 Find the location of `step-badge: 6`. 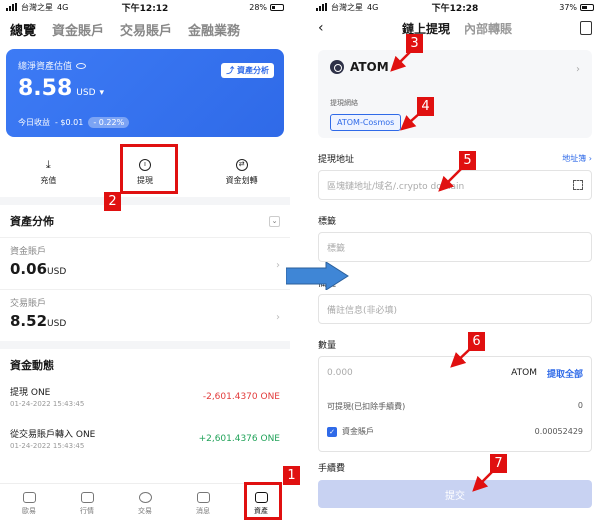

step-badge: 6 is located at coordinates (476, 341).